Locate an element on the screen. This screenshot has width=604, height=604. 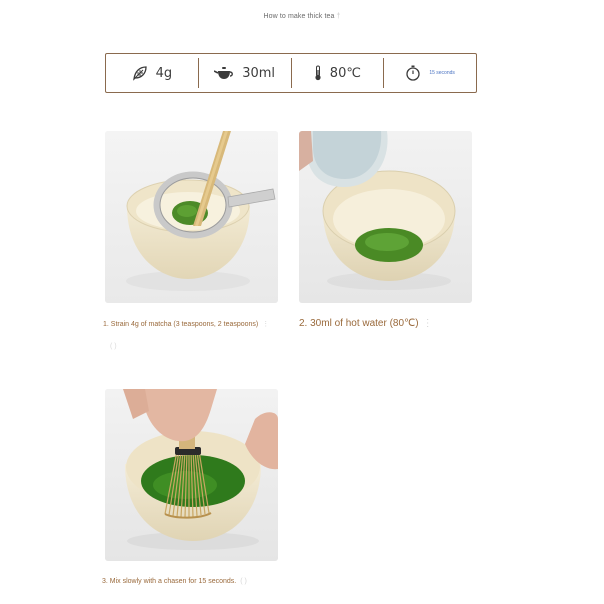
leaf-icon is located at coordinates (140, 73).